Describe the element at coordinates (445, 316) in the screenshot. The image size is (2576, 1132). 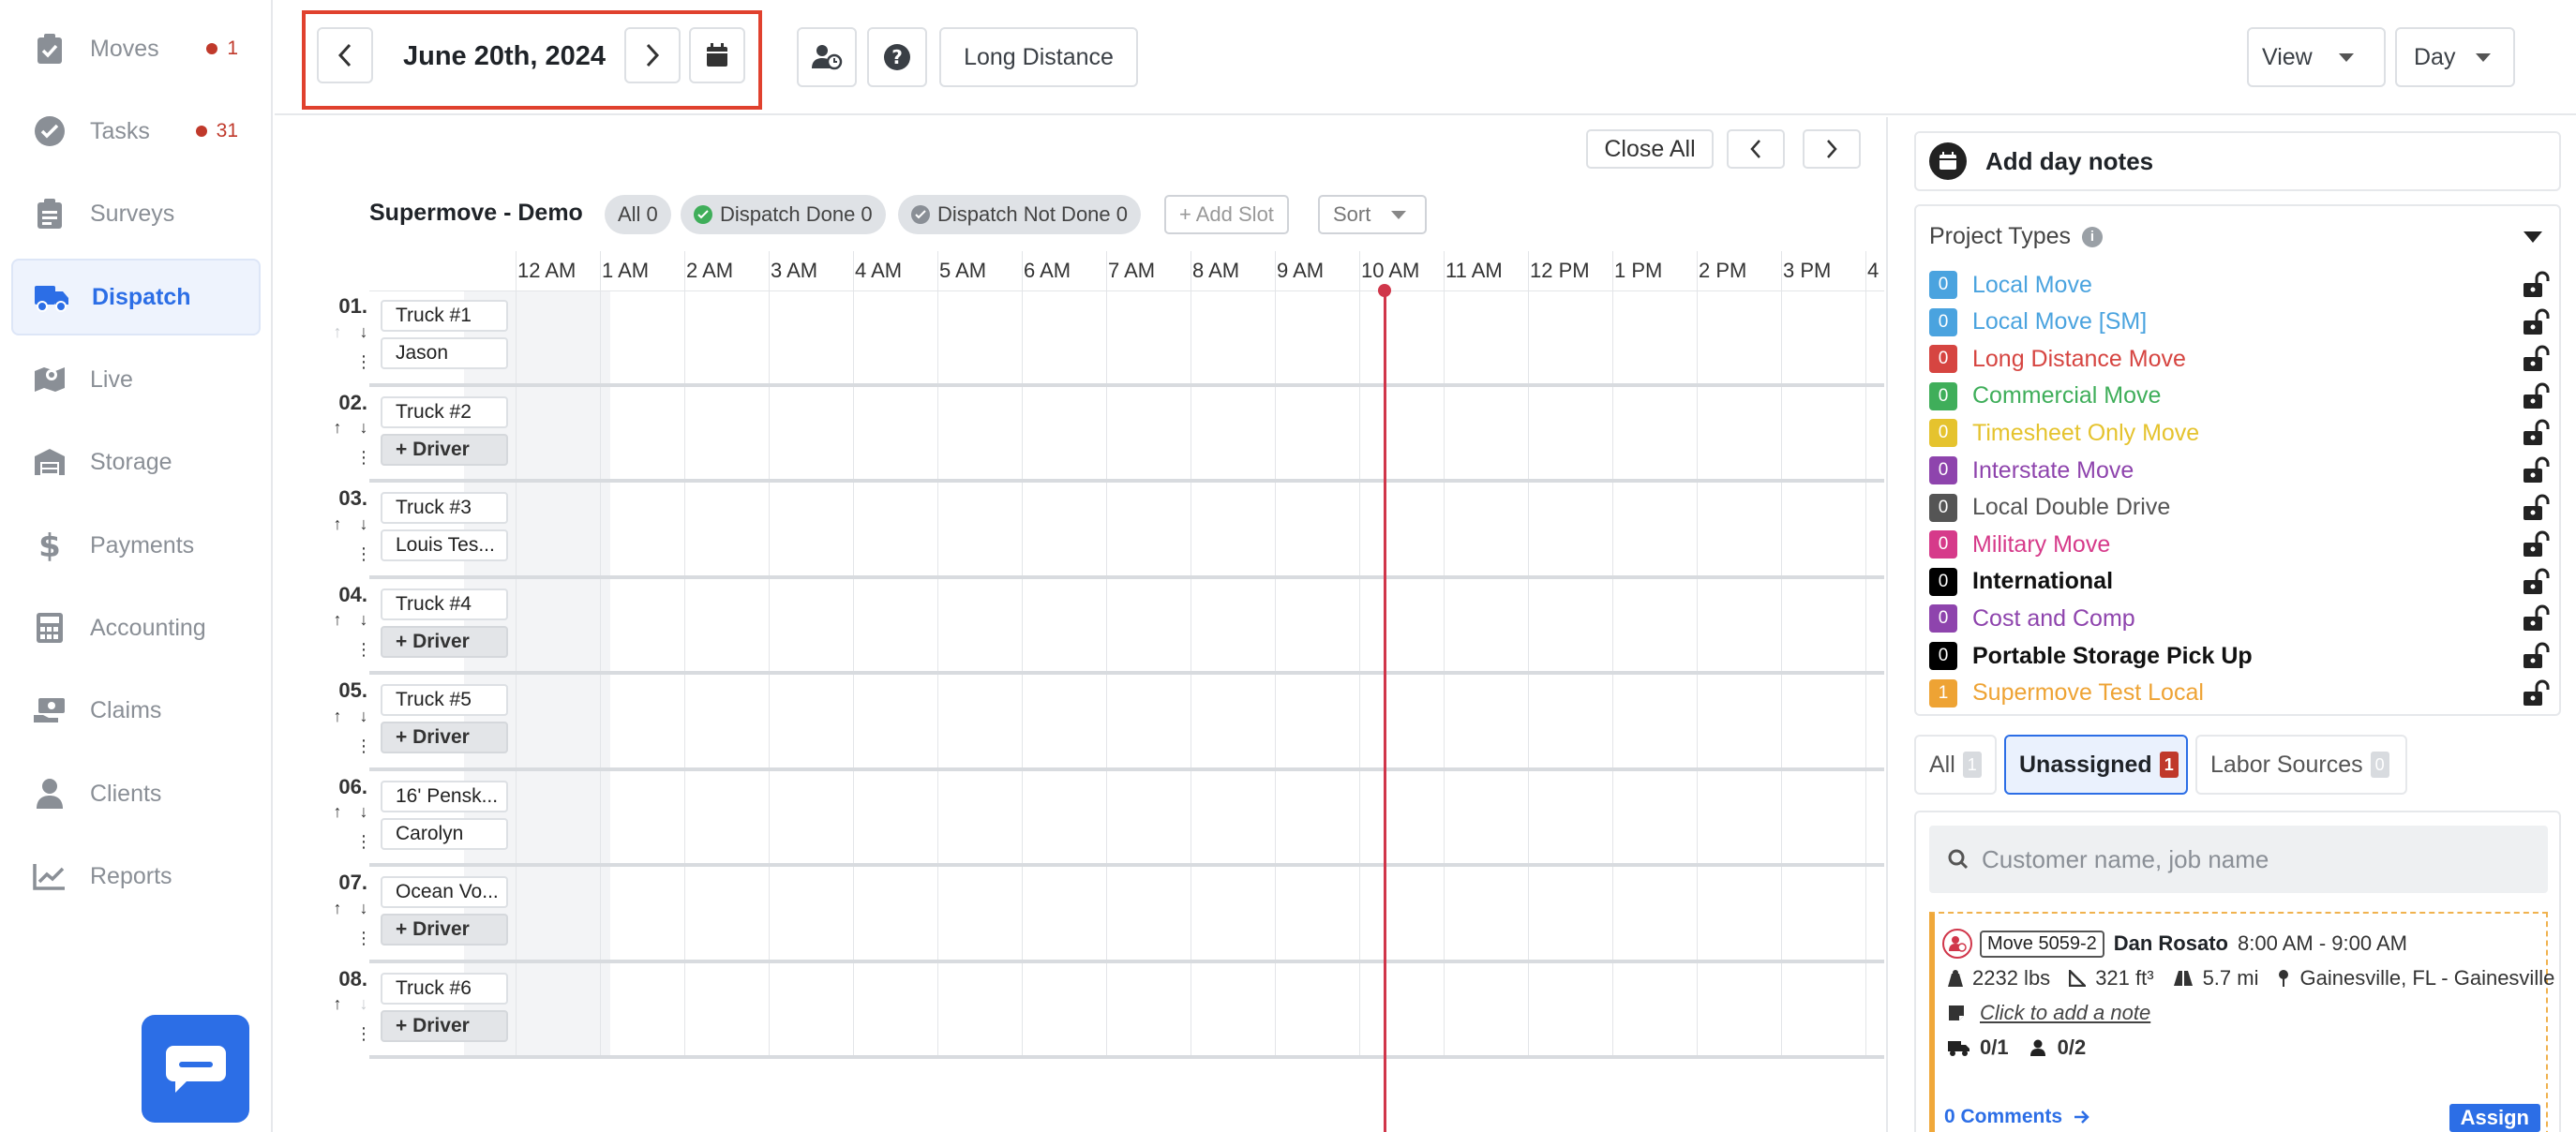
I see `truck-slot: Truck #1` at that location.